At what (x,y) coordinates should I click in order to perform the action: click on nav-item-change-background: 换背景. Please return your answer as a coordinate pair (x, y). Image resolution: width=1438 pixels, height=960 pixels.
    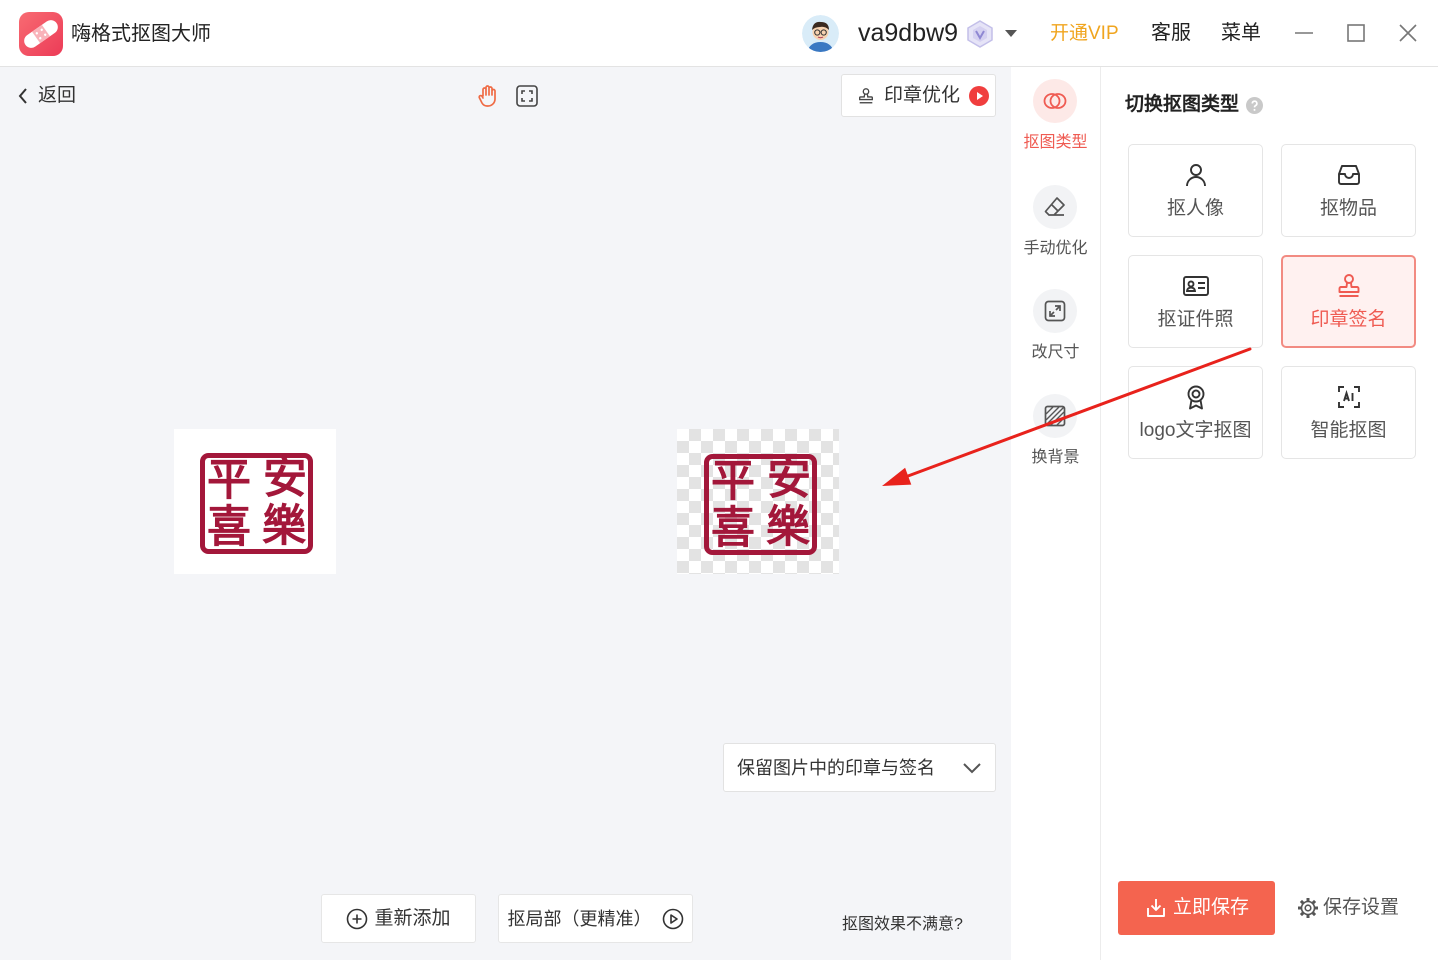
    Looking at the image, I should click on (1055, 434).